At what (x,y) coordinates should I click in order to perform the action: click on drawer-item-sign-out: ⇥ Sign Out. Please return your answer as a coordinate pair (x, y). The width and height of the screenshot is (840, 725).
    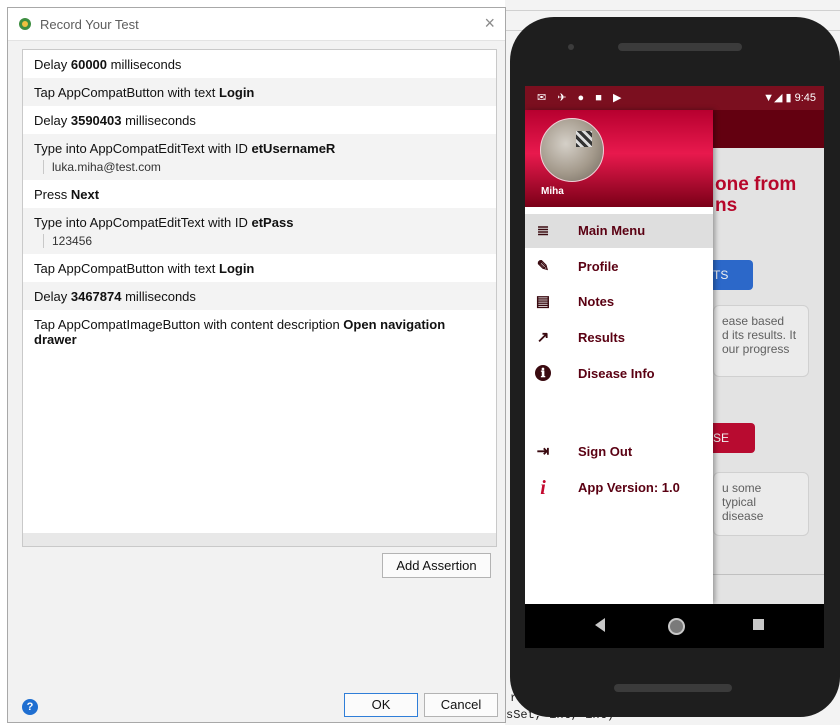
    Looking at the image, I should click on (619, 452).